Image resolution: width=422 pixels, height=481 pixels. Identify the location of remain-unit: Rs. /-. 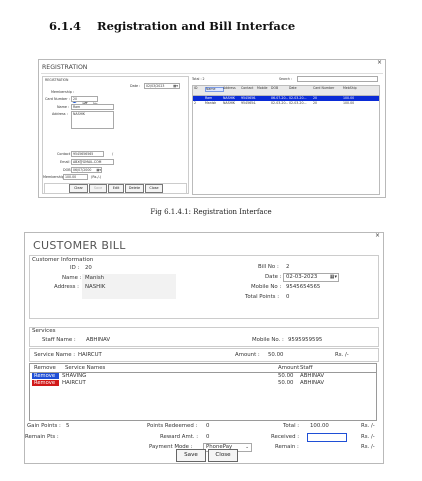
(368, 447).